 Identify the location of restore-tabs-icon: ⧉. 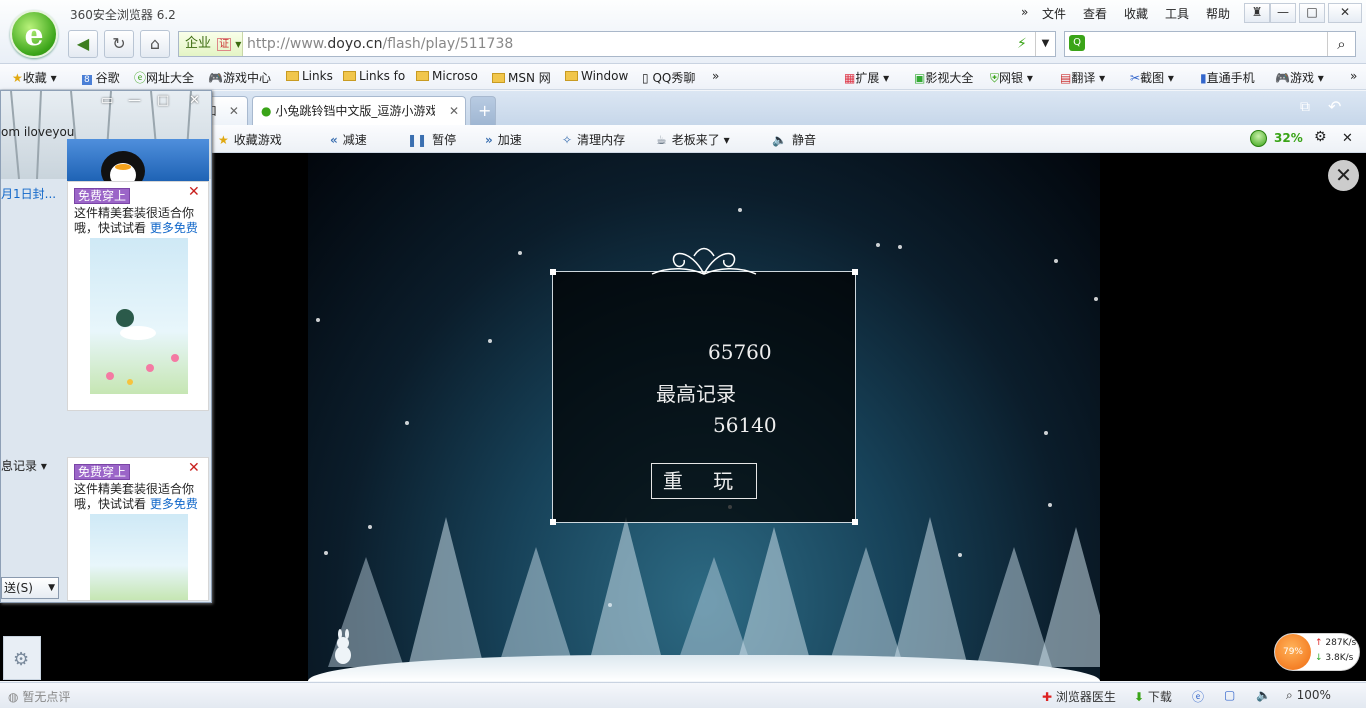
(1305, 107).